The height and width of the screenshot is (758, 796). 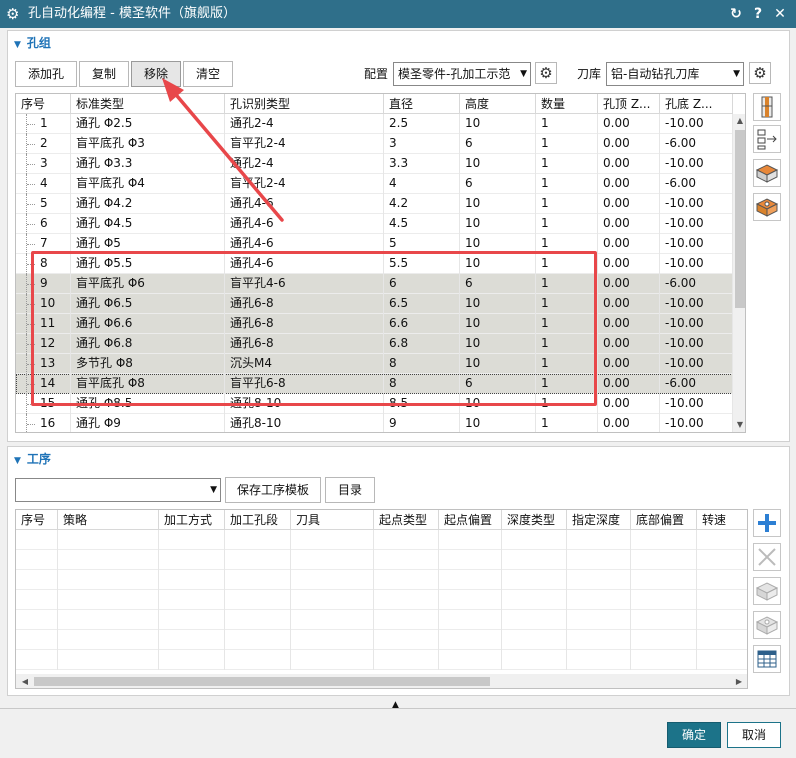 I want to click on save-template-button: 保存工序模板, so click(x=273, y=490).